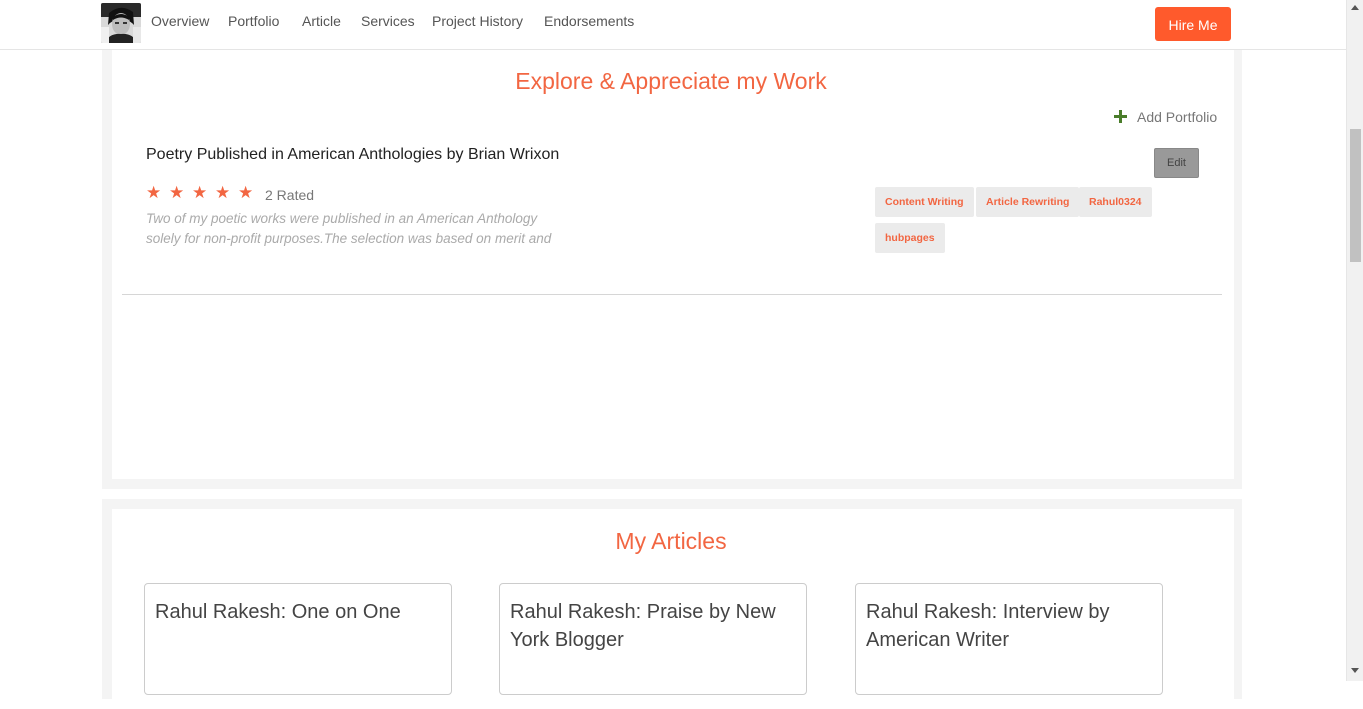 The width and height of the screenshot is (1363, 709). I want to click on nav-overview: Overview, so click(180, 21).